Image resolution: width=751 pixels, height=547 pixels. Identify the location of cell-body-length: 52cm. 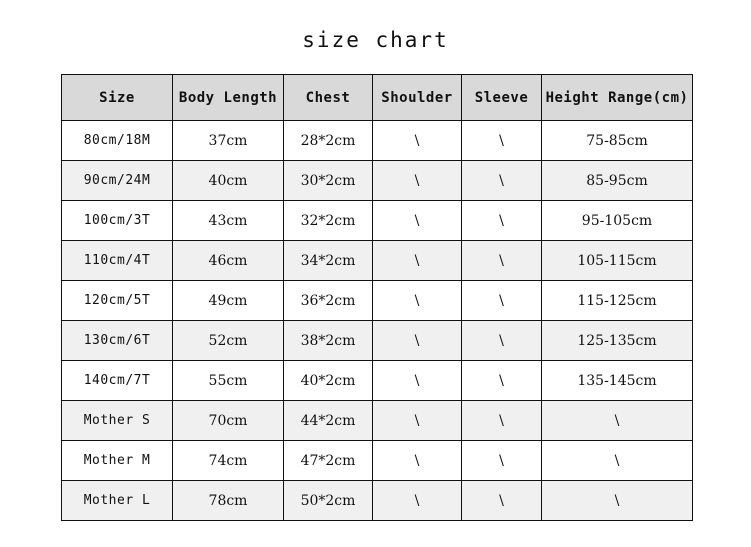
(228, 340).